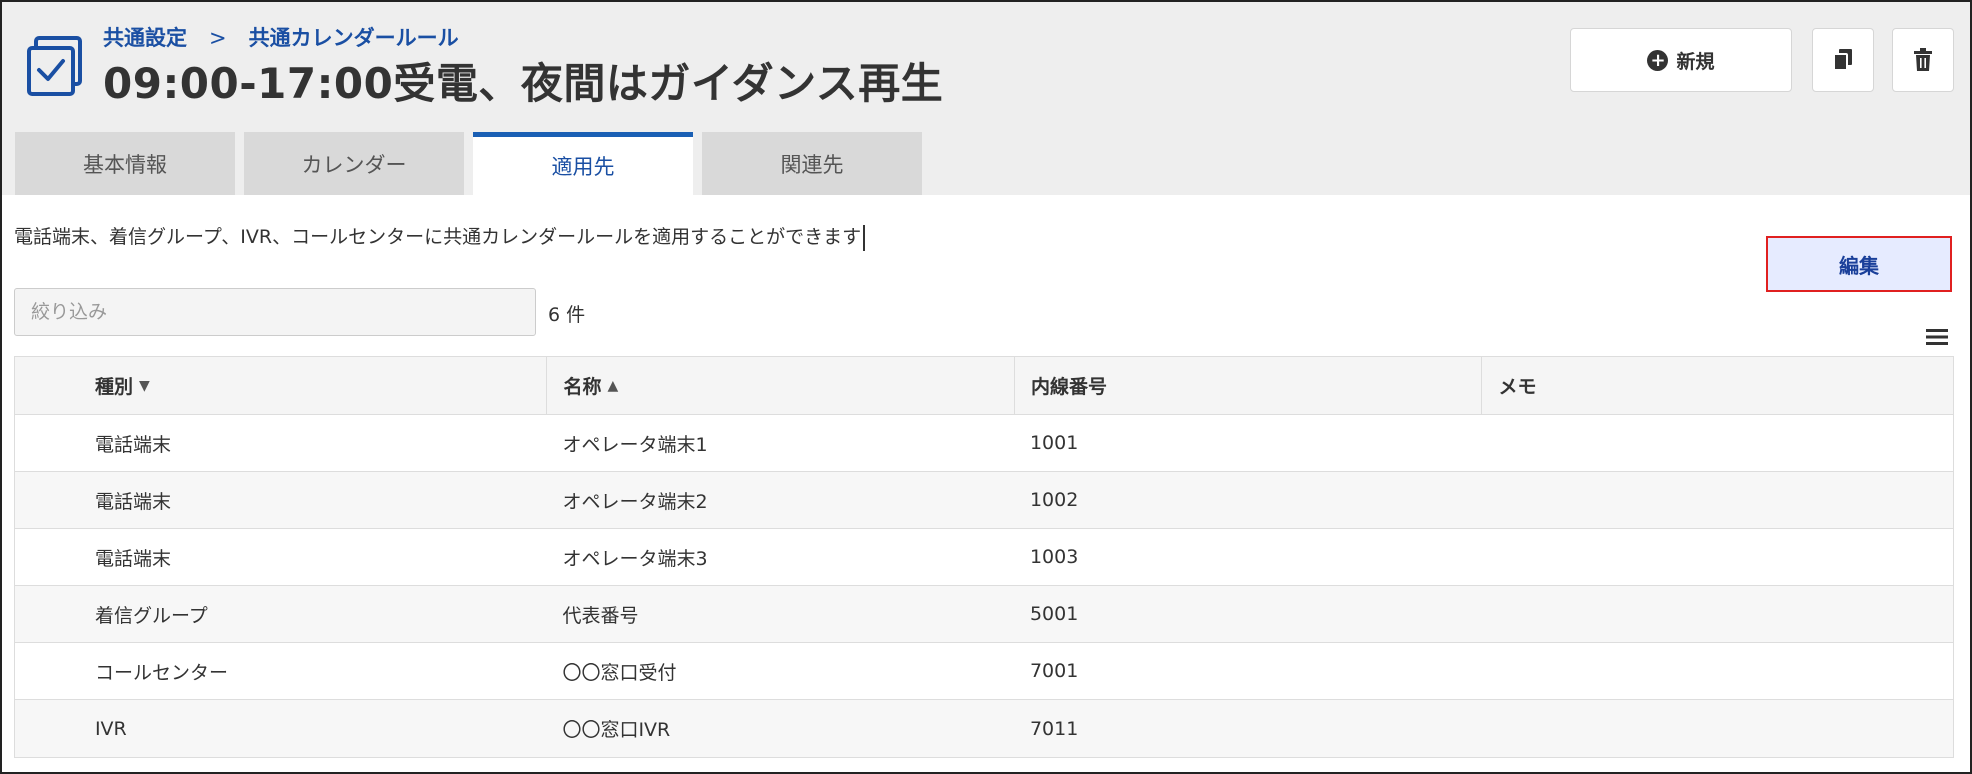 This screenshot has width=1972, height=774. I want to click on table-row: IVR 〇〇窓口IVR 7011, so click(984, 728).